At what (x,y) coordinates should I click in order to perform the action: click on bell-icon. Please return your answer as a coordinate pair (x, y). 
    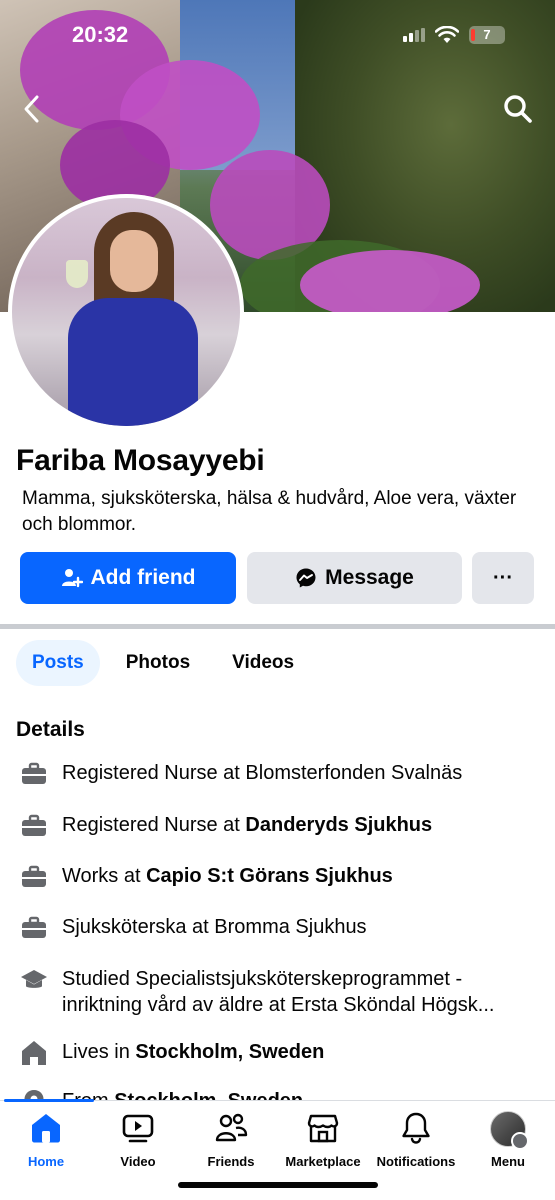
    Looking at the image, I should click on (416, 1128).